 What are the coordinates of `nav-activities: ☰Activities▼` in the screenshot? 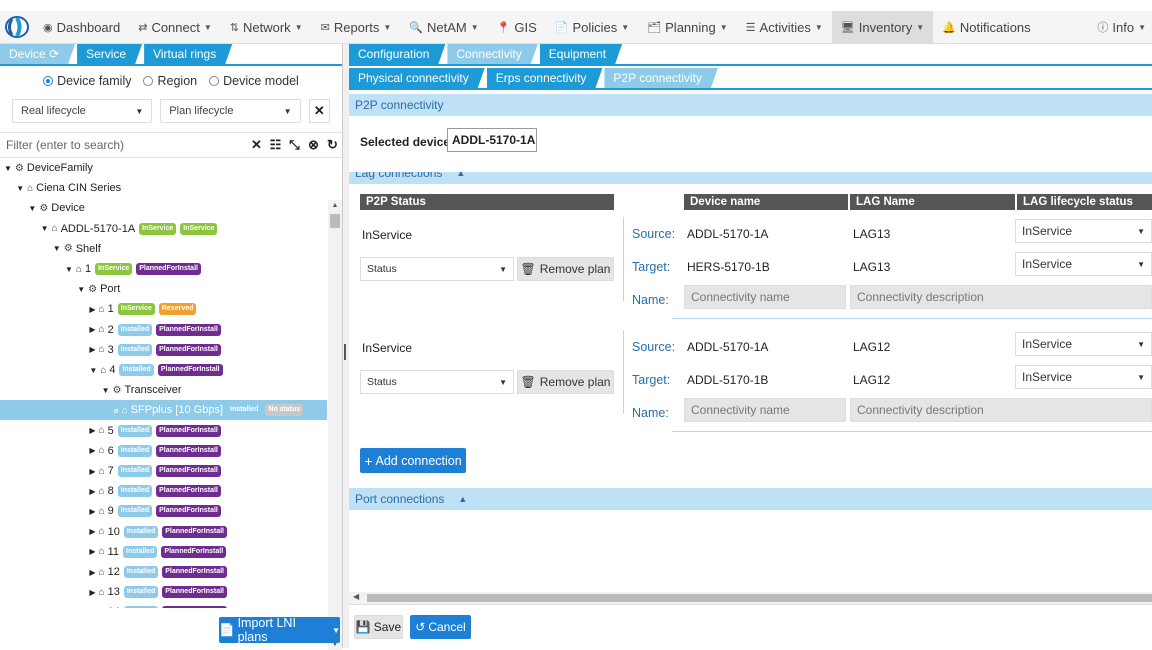 It's located at (784, 27).